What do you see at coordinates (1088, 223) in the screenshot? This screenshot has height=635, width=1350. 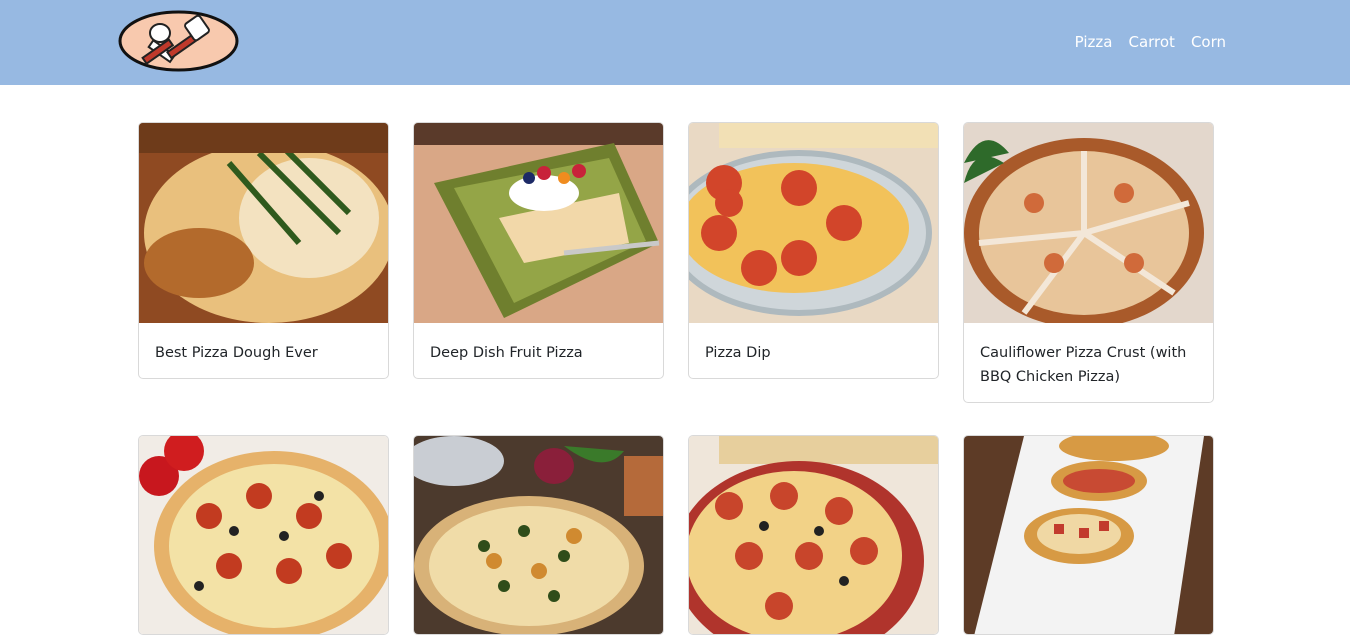 I see `cauliflower-bbq-pizza-photo` at bounding box center [1088, 223].